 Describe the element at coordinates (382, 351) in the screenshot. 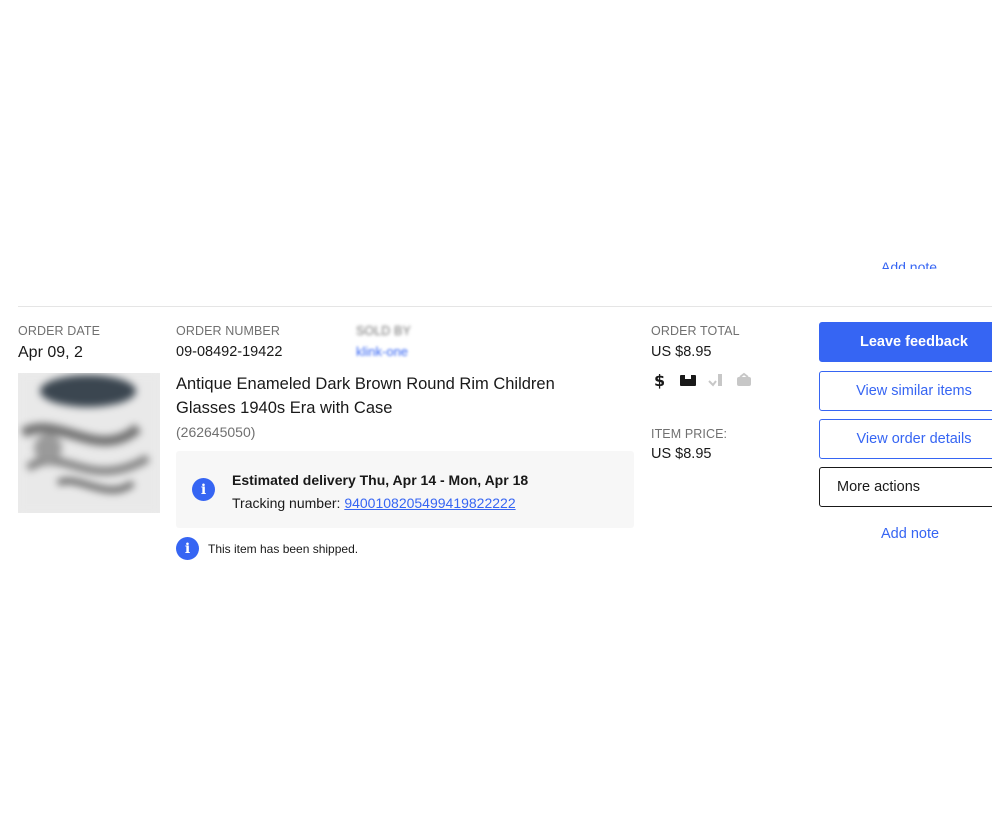

I see `seller-name-link: klink-one` at that location.